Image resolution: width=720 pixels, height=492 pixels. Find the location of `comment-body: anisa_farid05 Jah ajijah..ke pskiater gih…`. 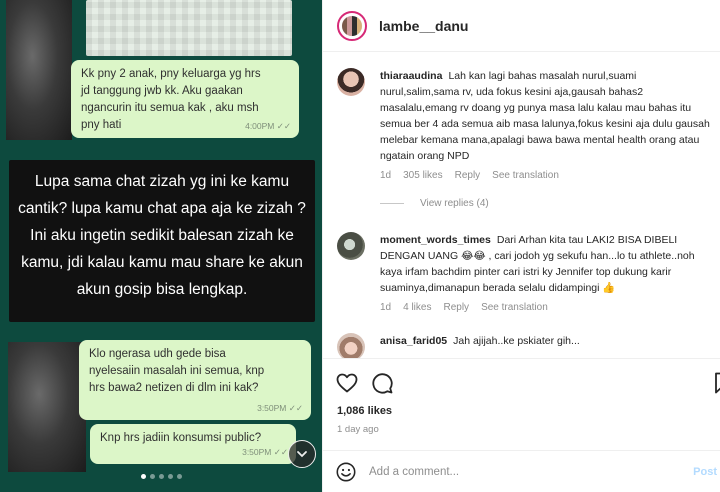

comment-body: anisa_farid05 Jah ajijah..ke pskiater gih… is located at coordinates (548, 341).